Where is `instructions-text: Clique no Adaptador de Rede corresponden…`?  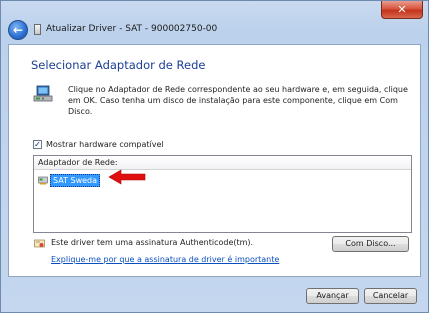
instructions-text: Clique no Adaptador de Rede corresponden… is located at coordinates (238, 100).